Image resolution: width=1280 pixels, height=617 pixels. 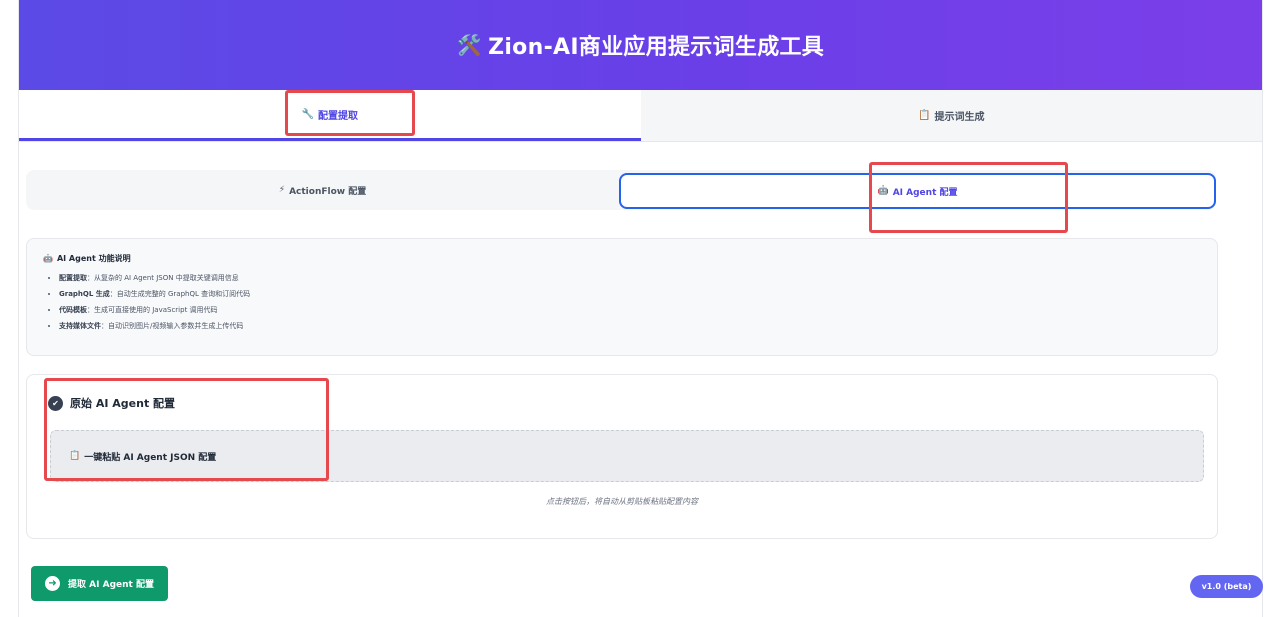 What do you see at coordinates (73, 278) in the screenshot?
I see `info-item-term: 配置提取` at bounding box center [73, 278].